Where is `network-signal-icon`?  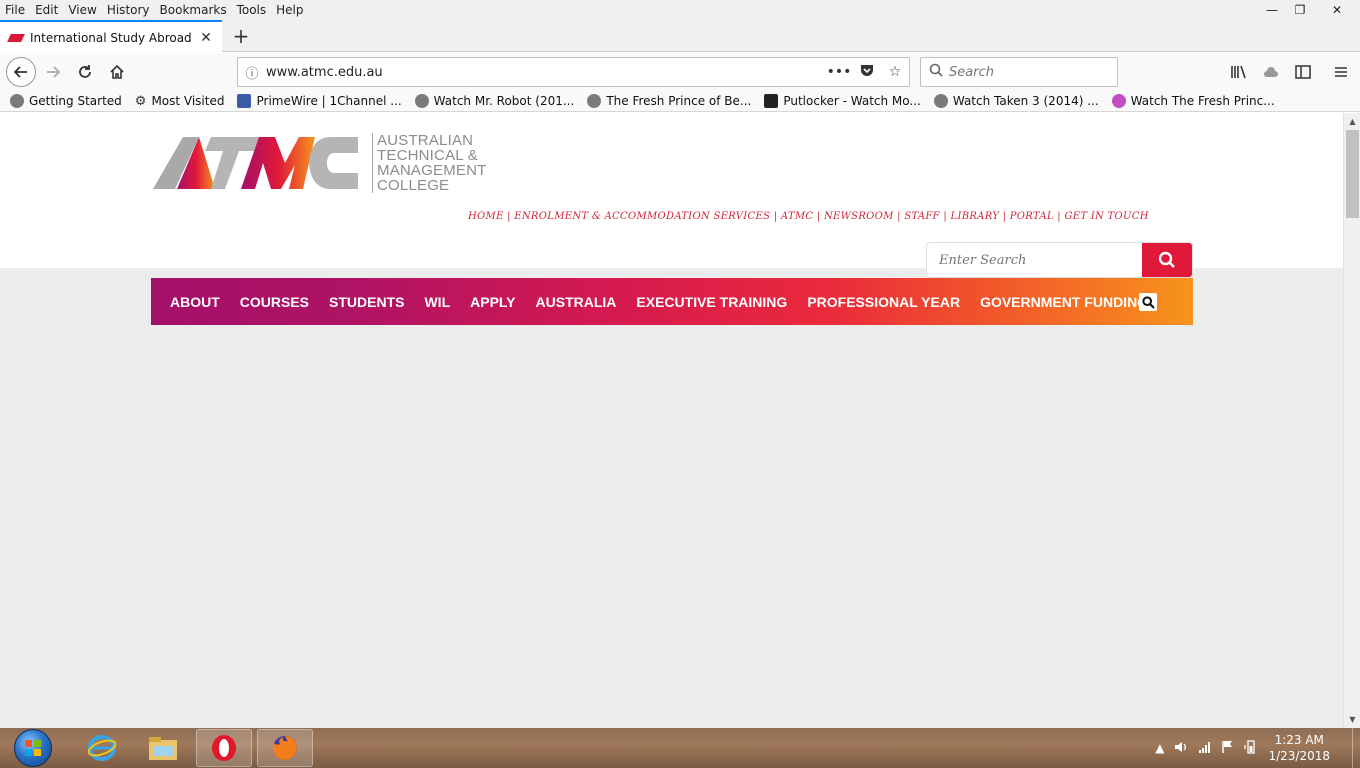 network-signal-icon is located at coordinates (1205, 748).